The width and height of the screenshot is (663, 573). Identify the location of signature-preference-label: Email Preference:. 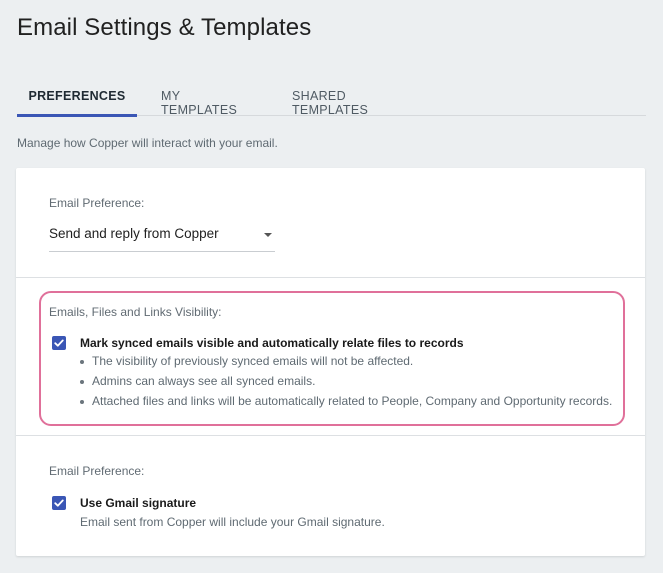
(97, 471).